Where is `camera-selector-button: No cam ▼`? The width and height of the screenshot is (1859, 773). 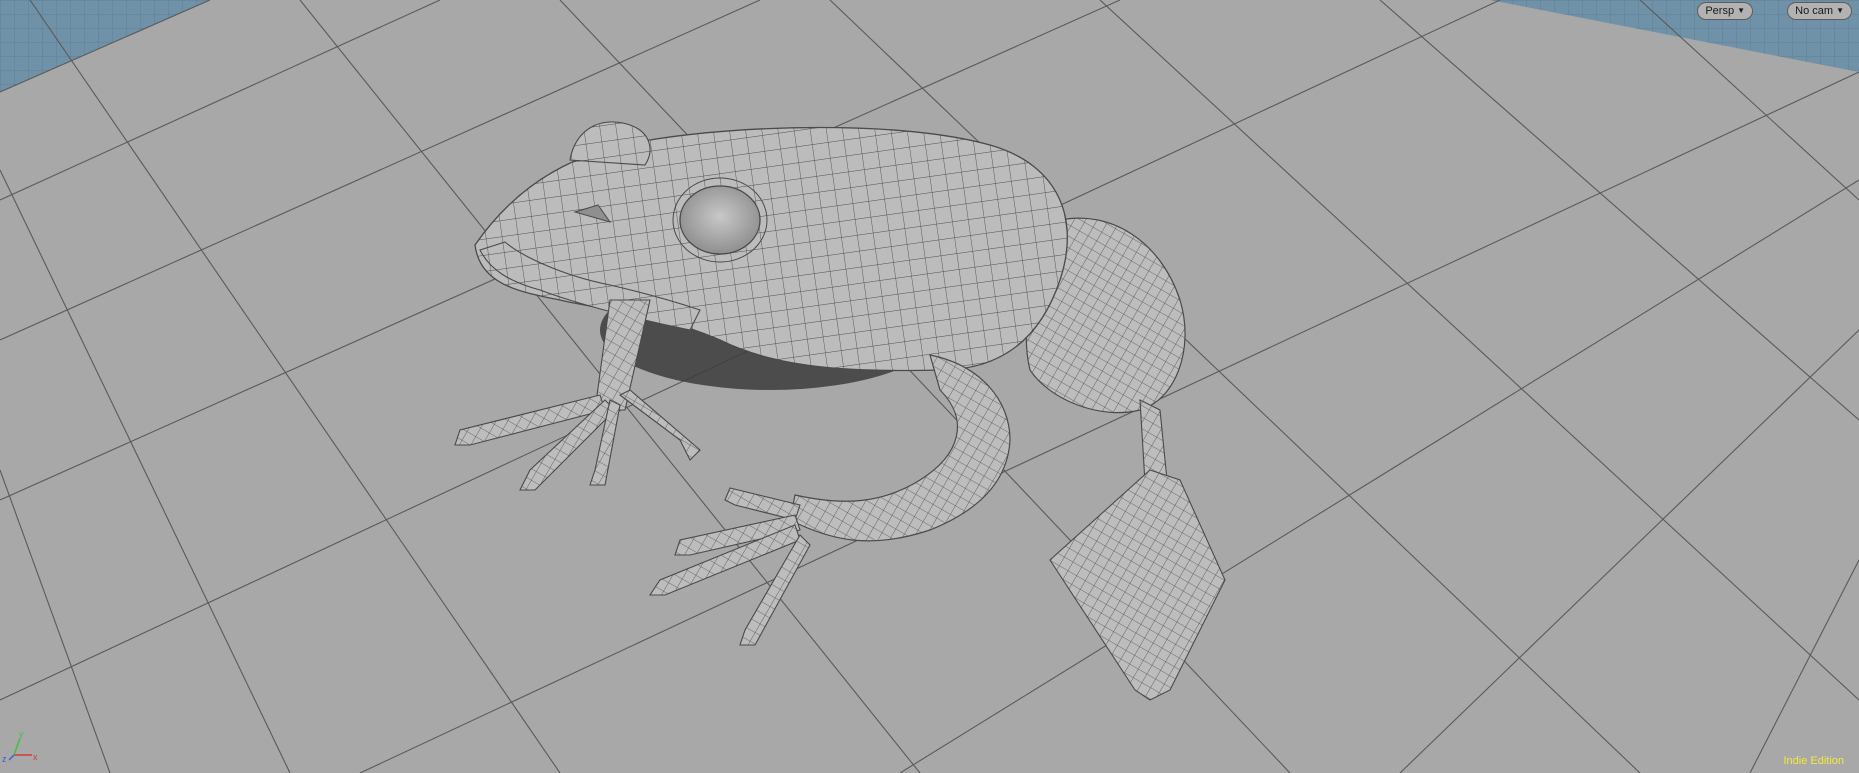 camera-selector-button: No cam ▼ is located at coordinates (1819, 11).